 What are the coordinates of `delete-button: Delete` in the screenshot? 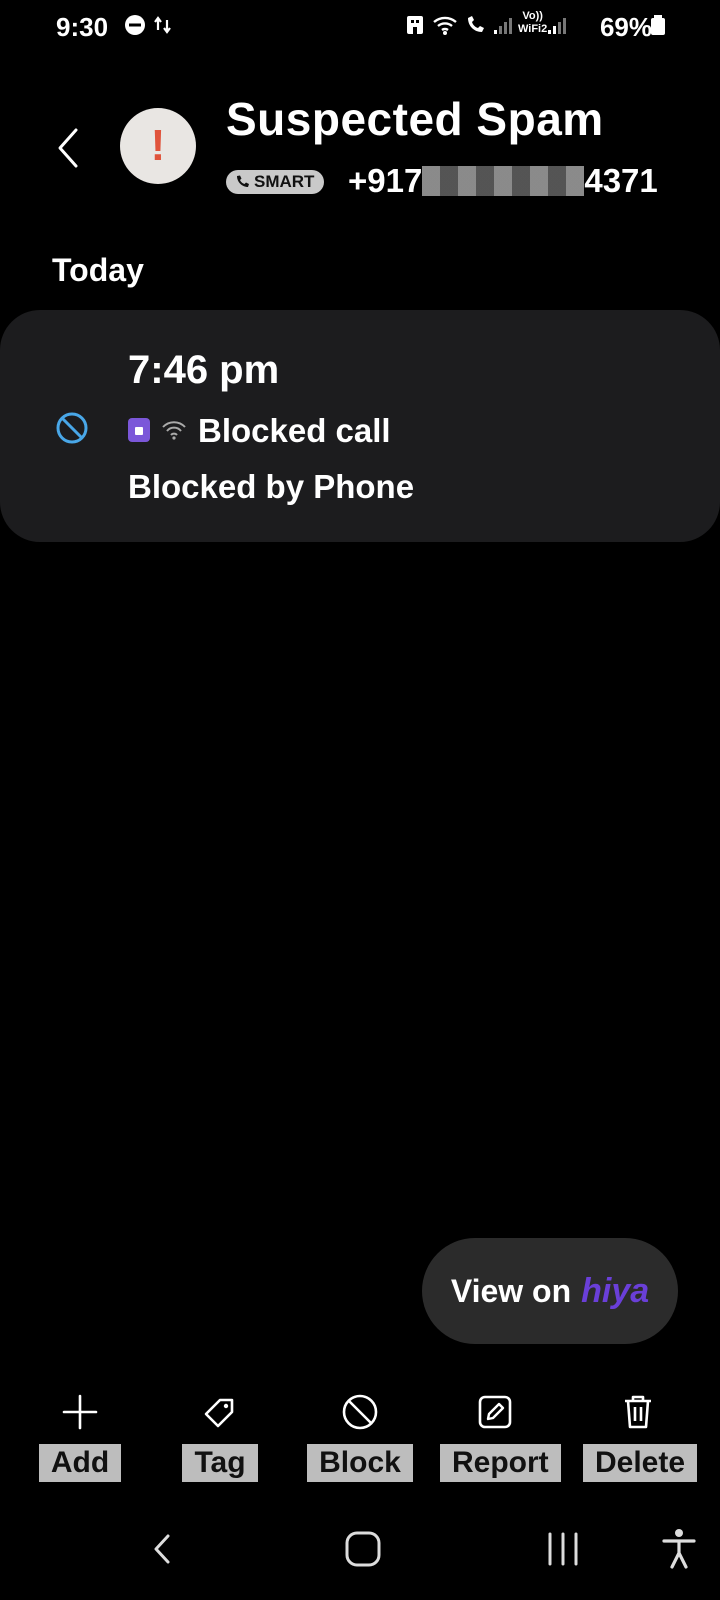 It's located at (640, 1436).